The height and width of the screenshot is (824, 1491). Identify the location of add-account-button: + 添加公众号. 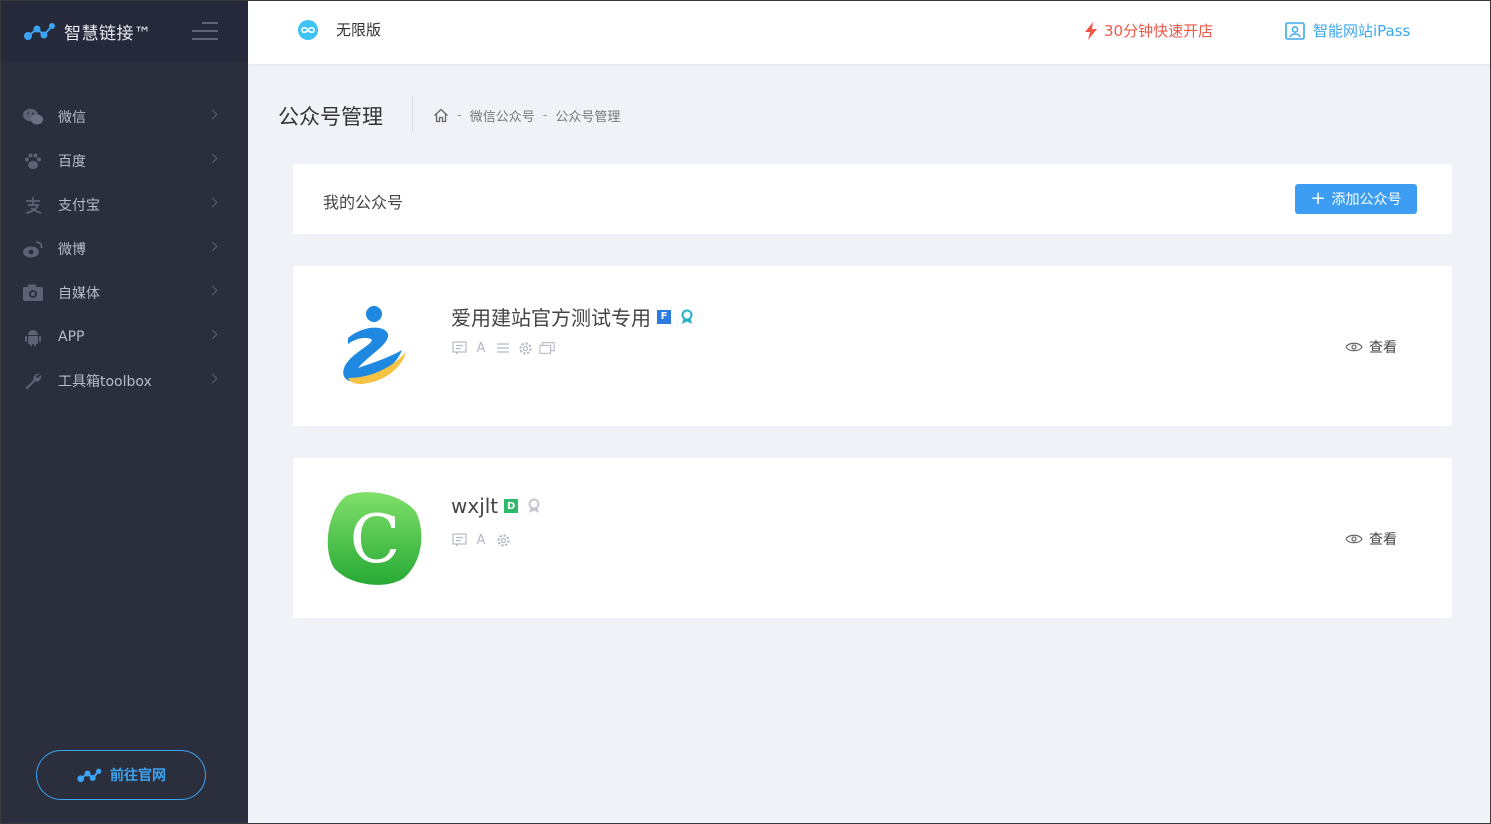
(1356, 199).